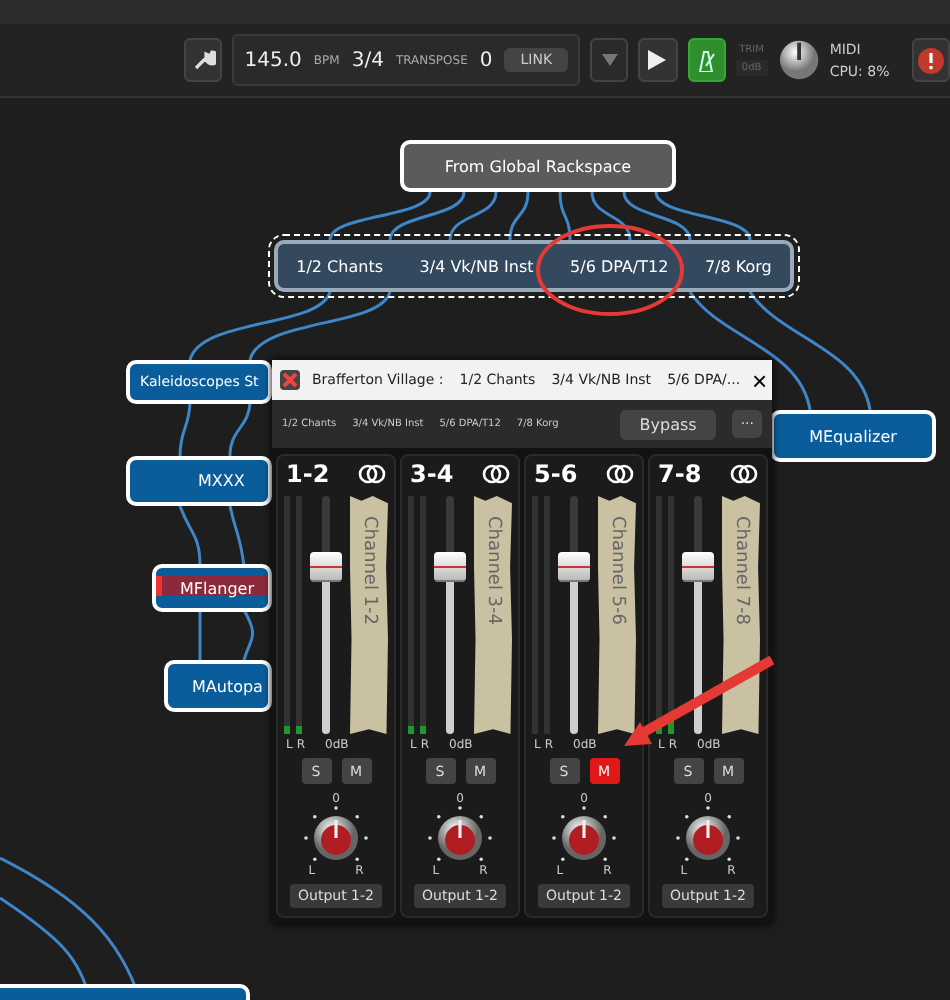 This screenshot has height=1000, width=950. What do you see at coordinates (486, 60) in the screenshot?
I see `transpose-value: 0` at bounding box center [486, 60].